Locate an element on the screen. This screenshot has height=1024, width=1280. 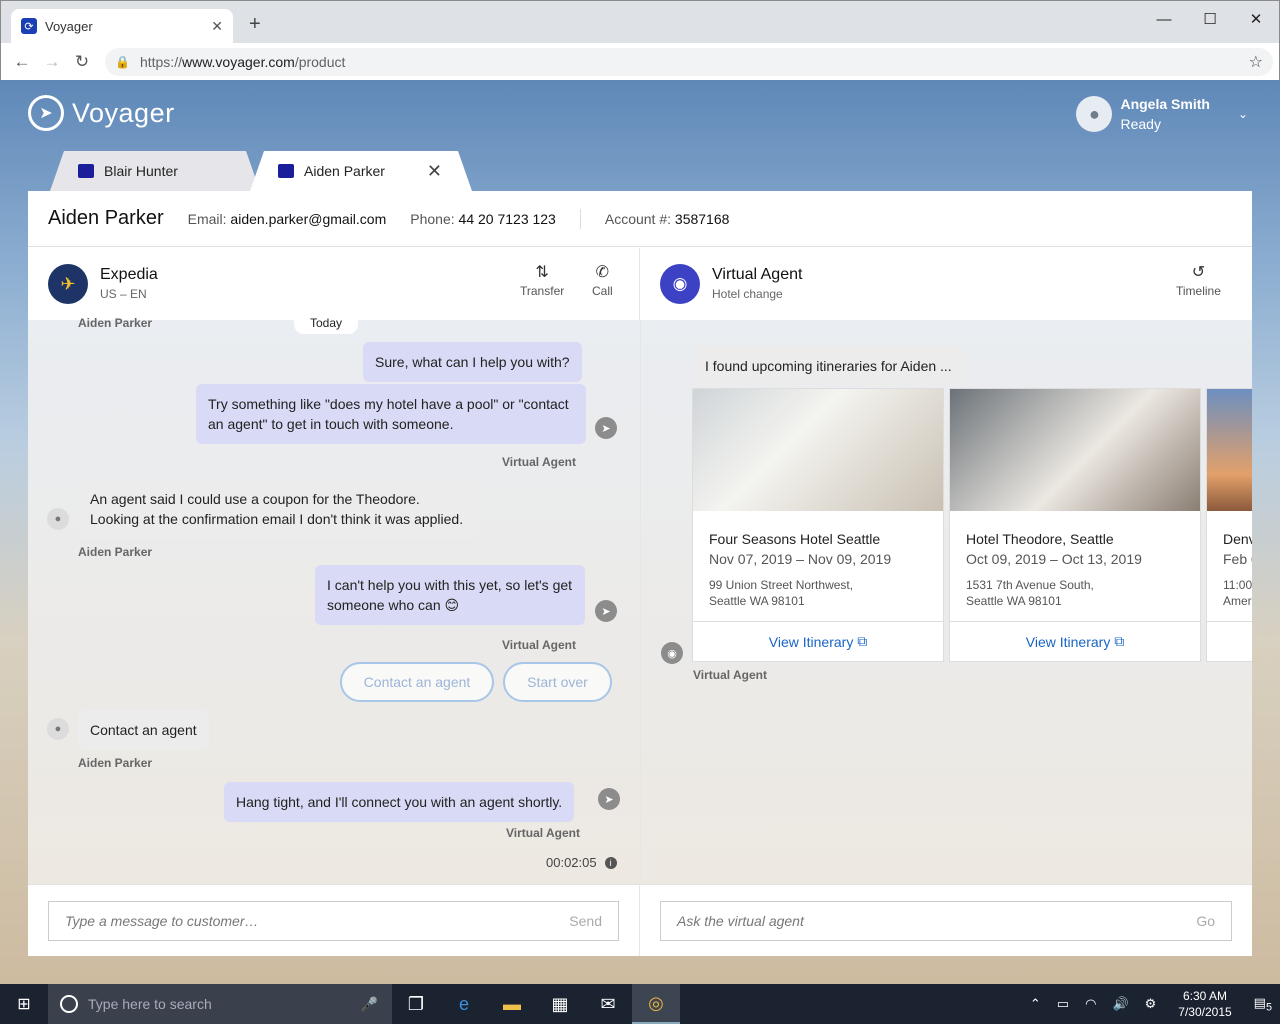
info-icon: i is located at coordinates (610, 862).